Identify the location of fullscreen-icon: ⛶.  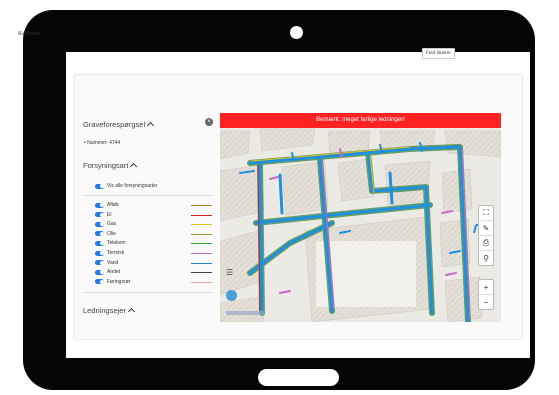
(486, 213).